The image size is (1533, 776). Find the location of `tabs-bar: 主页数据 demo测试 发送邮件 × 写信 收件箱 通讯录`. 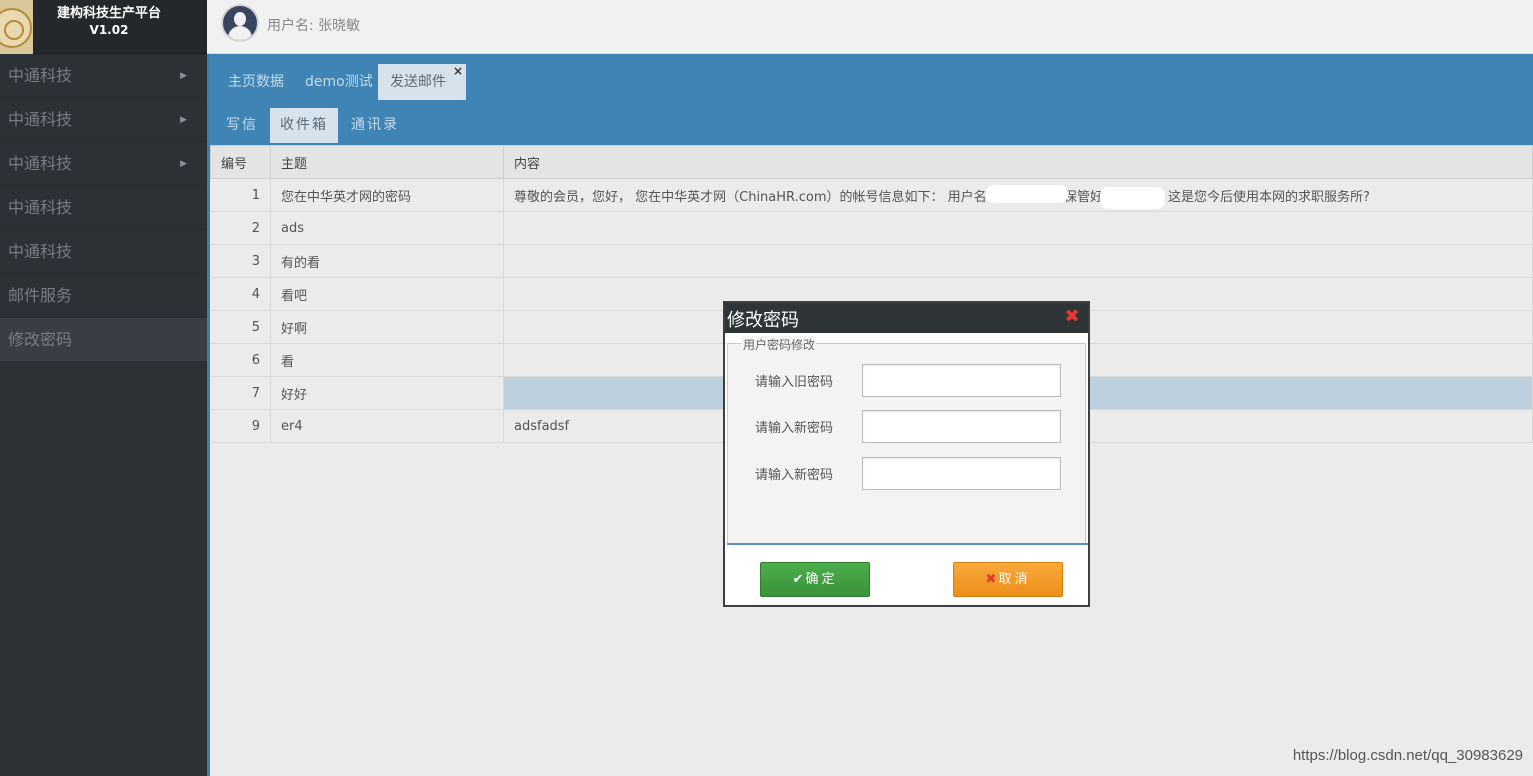

tabs-bar: 主页数据 demo测试 发送邮件 × 写信 收件箱 通讯录 is located at coordinates (871, 99).